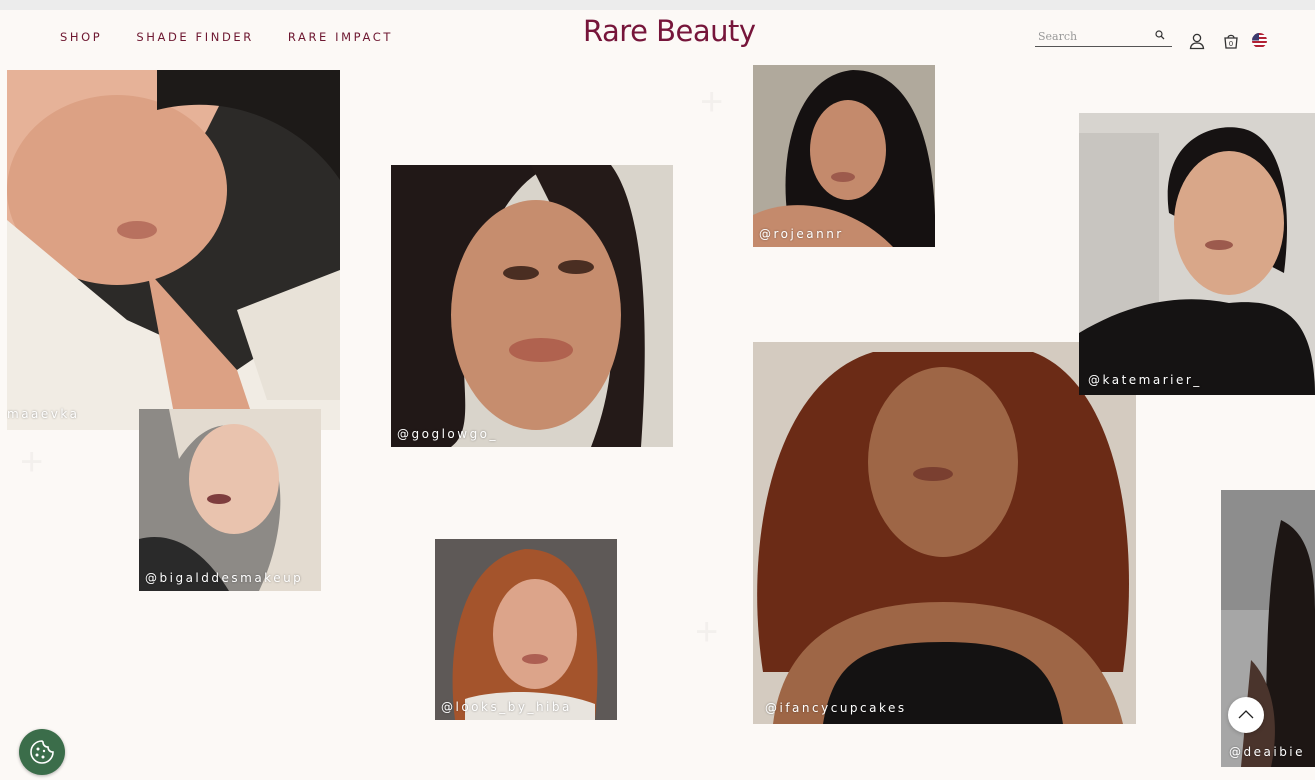  Describe the element at coordinates (836, 708) in the screenshot. I see `photo-handle: @ifancycupcakes` at that location.